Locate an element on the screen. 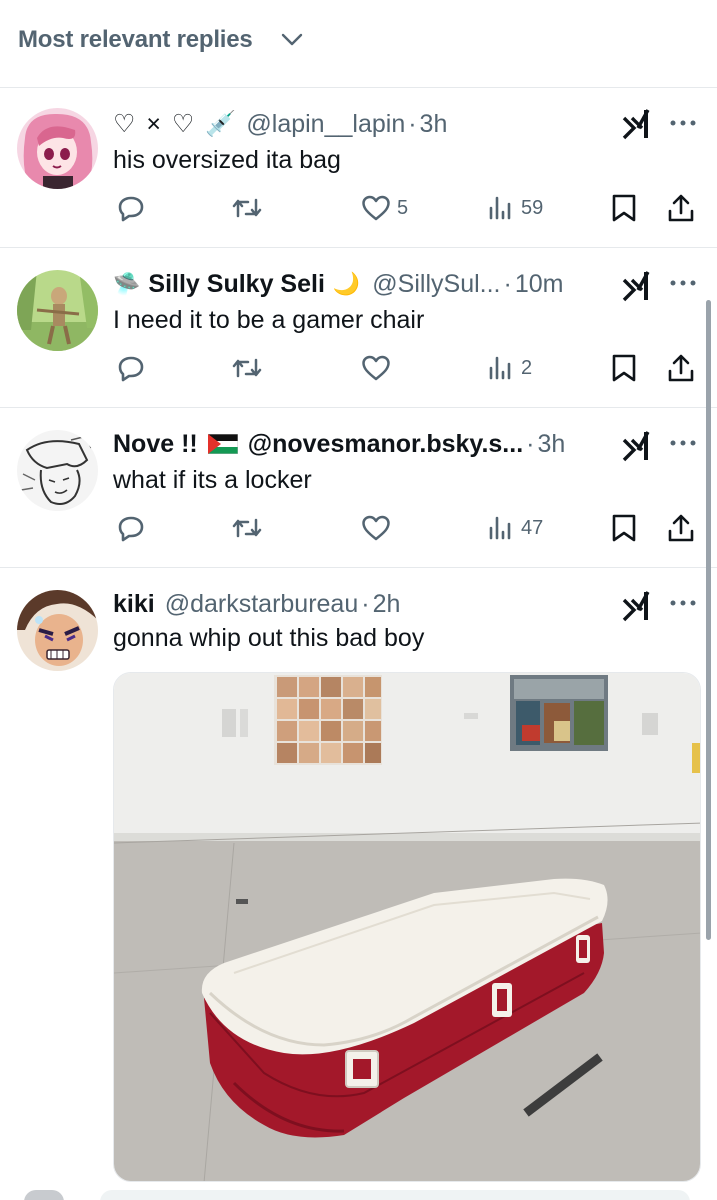 The height and width of the screenshot is (1200, 717). palestine-flag-icon is located at coordinates (222, 444).